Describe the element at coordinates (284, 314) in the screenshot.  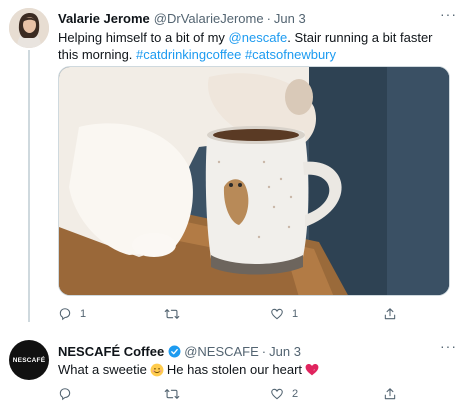
I see `like-button: 1` at that location.